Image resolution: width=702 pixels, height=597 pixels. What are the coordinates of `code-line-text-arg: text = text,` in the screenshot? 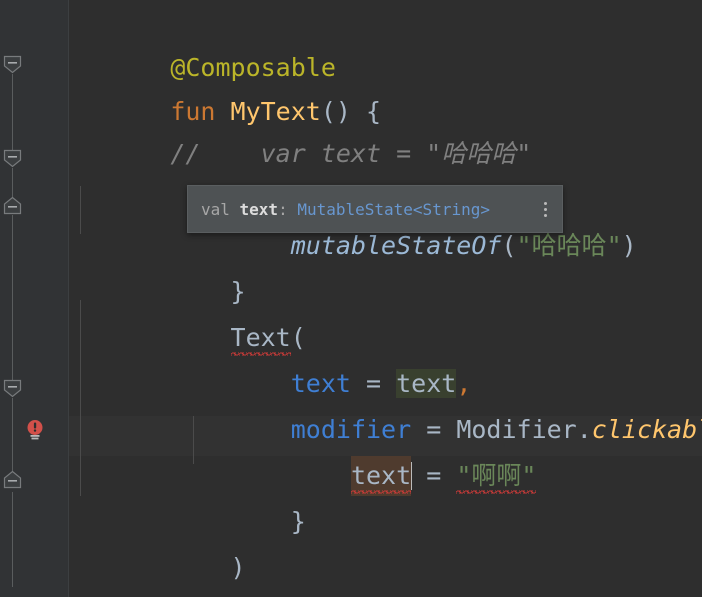 It's located at (275, 361).